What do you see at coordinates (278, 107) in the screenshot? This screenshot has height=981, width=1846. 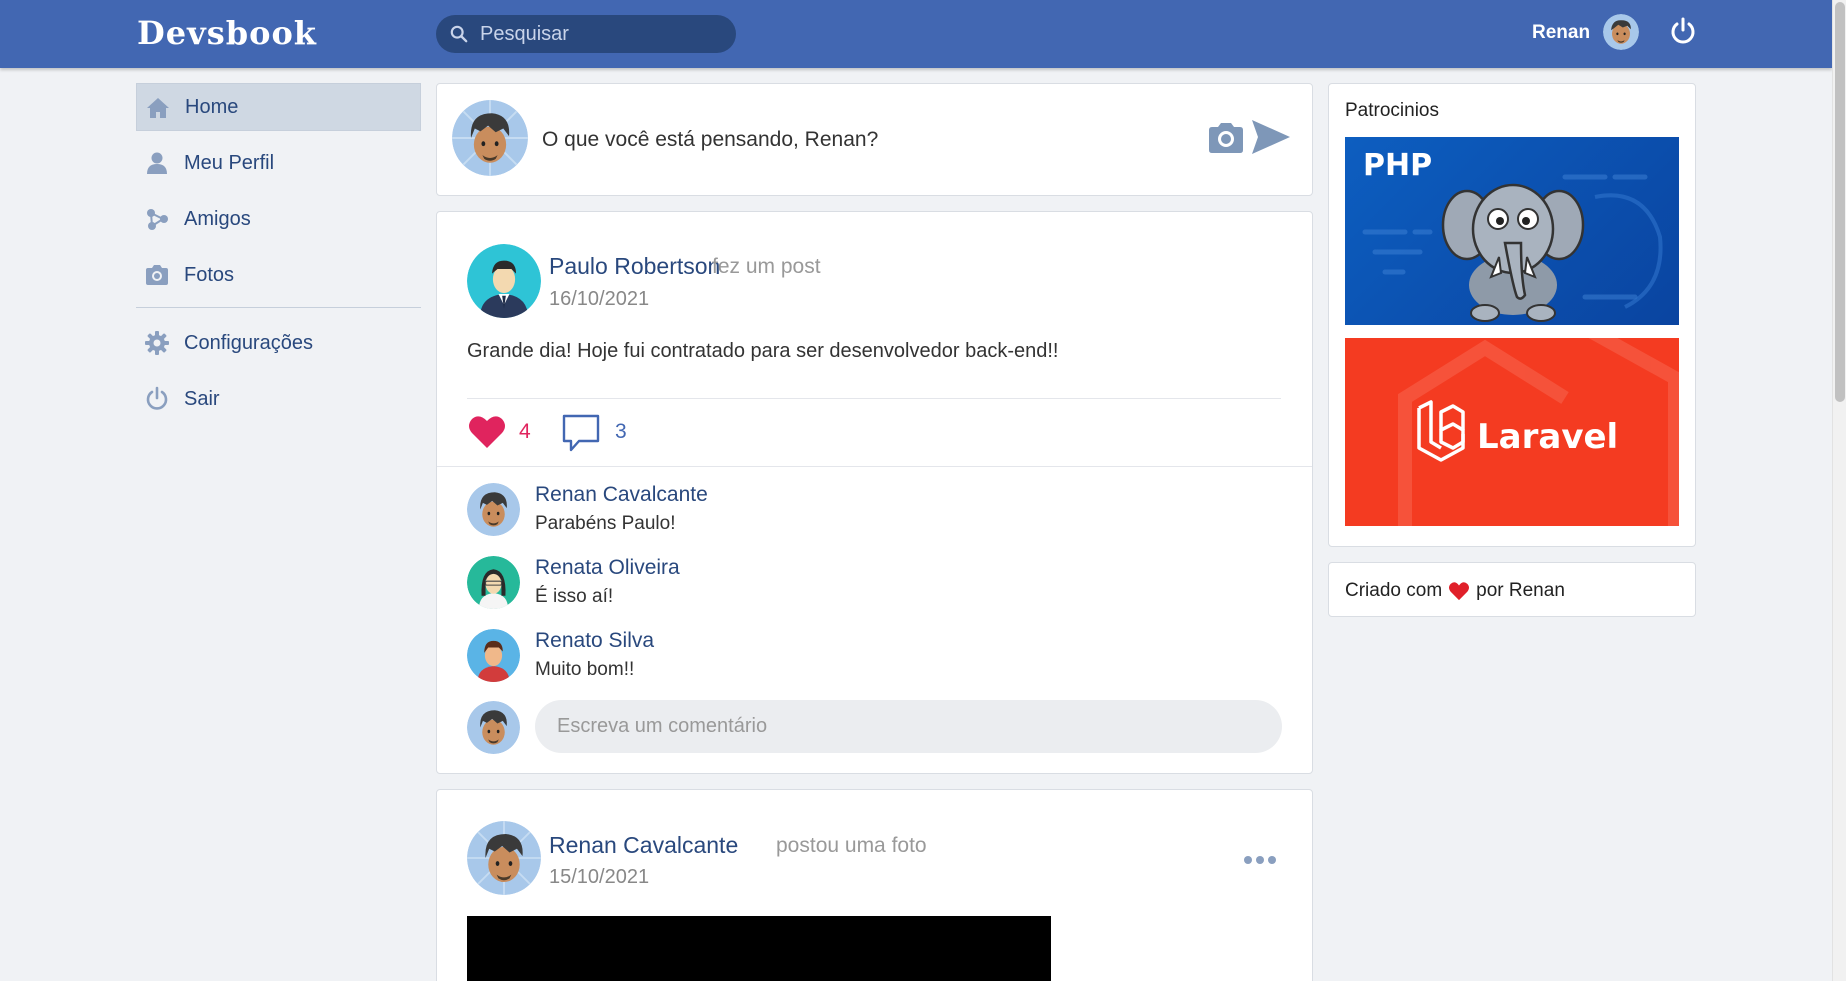 I see `menu-item-home: Home` at bounding box center [278, 107].